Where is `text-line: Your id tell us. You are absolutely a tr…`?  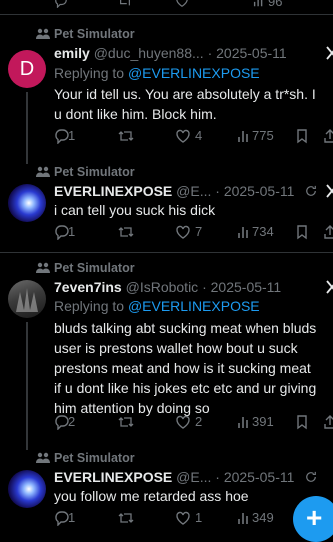 text-line: Your id tell us. You are absolutely a tr… is located at coordinates (185, 94).